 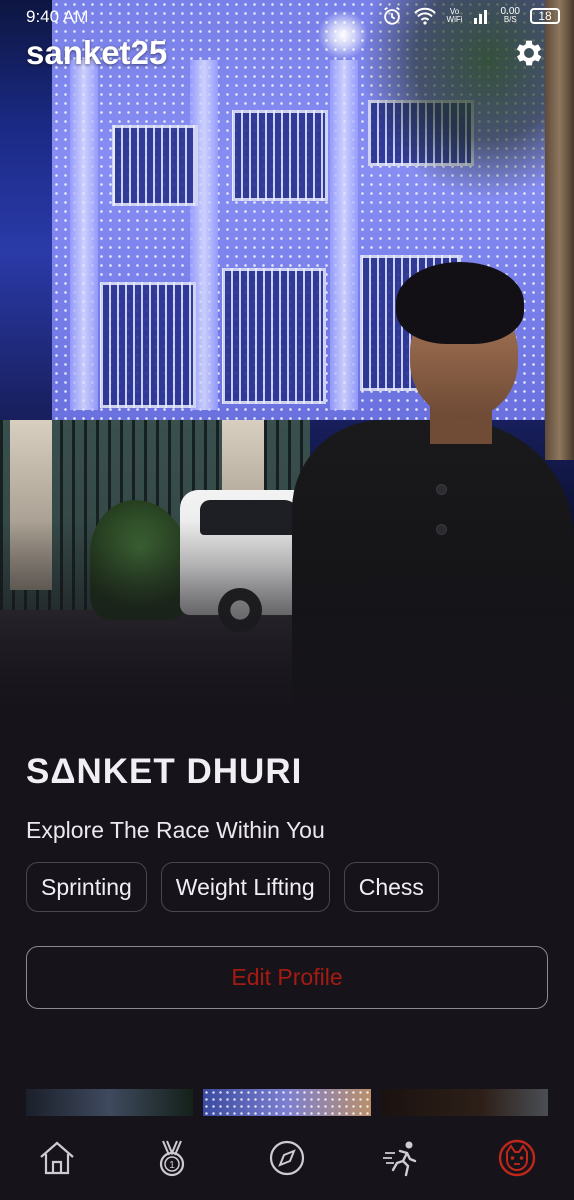 What do you see at coordinates (245, 887) in the screenshot?
I see `interest-chip-weight-lifting: Weight Lifting` at bounding box center [245, 887].